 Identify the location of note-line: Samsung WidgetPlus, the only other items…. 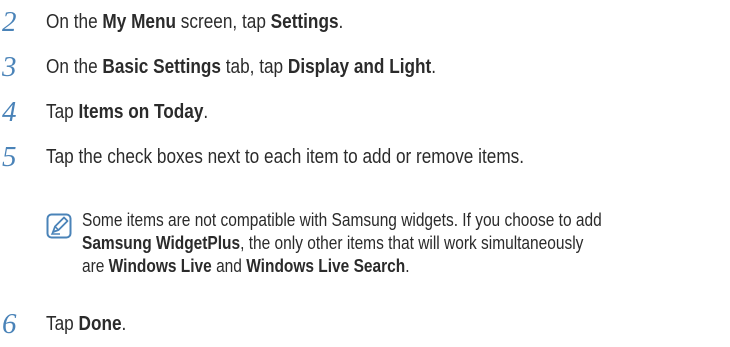
(333, 243).